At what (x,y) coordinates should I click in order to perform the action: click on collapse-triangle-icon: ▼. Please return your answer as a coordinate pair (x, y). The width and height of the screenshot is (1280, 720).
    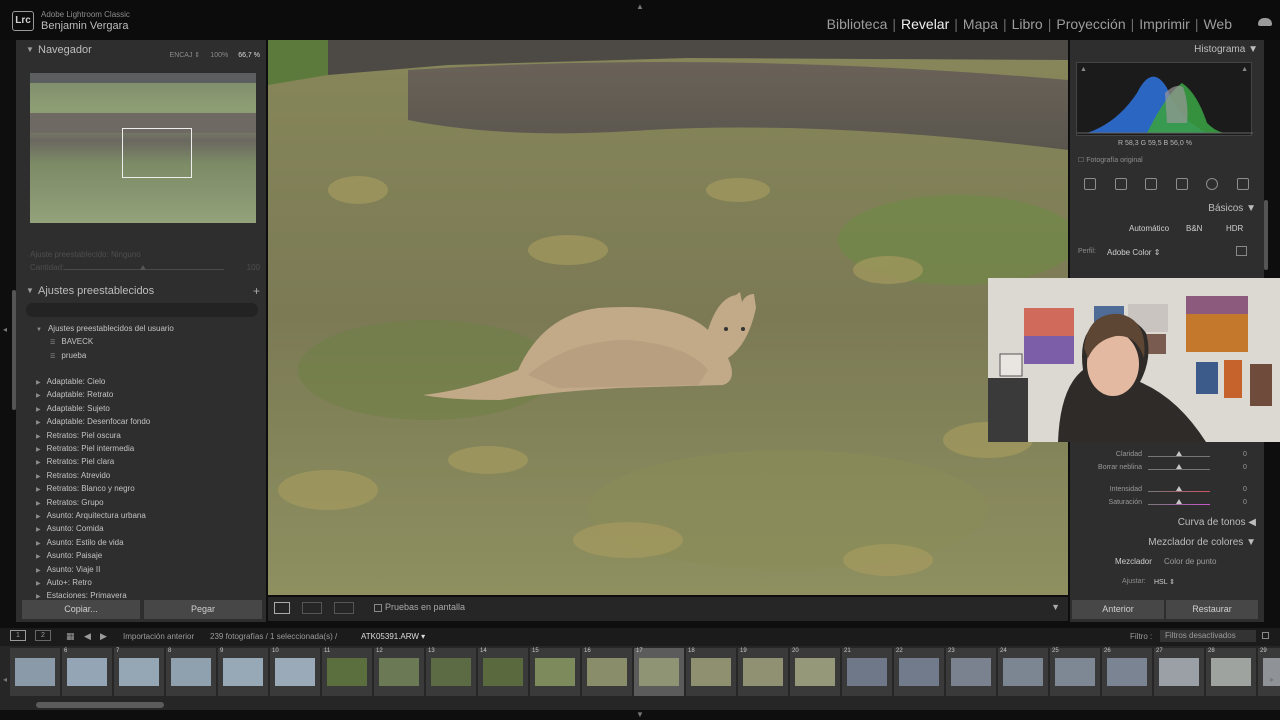
    Looking at the image, I should click on (30, 50).